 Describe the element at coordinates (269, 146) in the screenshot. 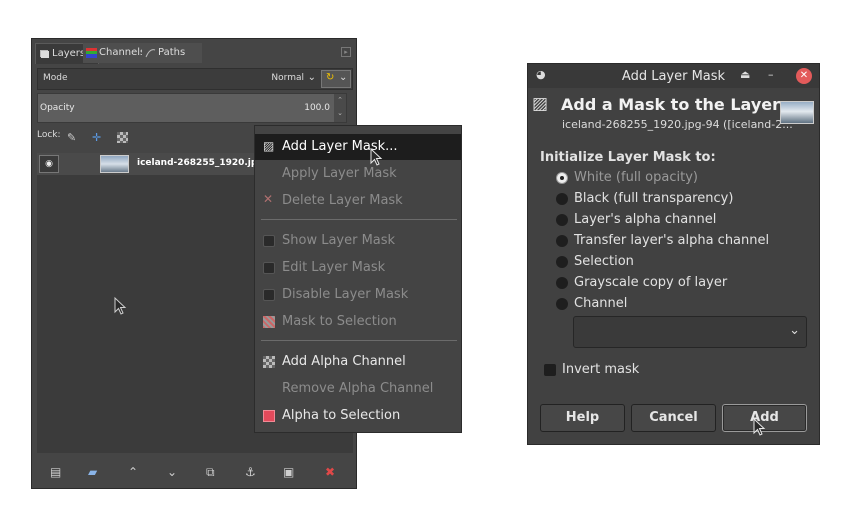

I see `add-layer-mask-icon: ▨` at that location.